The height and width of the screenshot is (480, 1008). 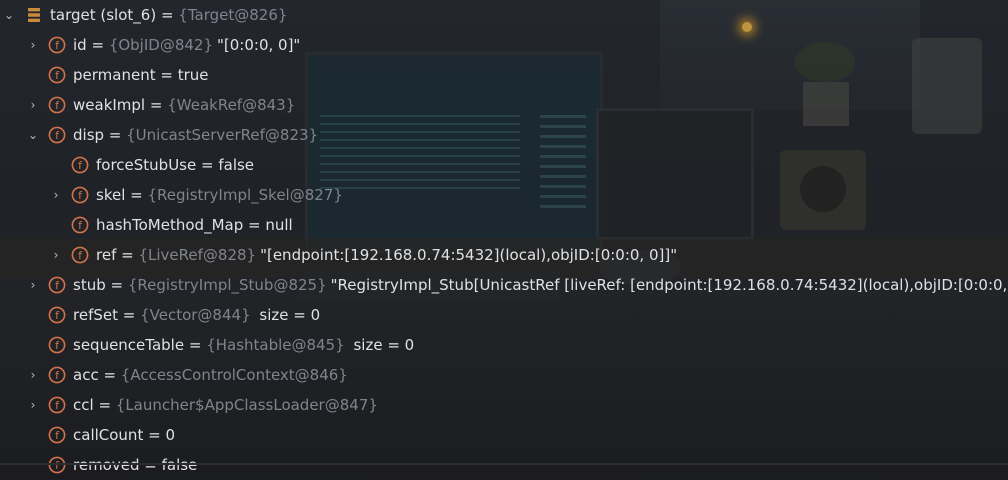 What do you see at coordinates (504, 375) in the screenshot?
I see `field-row-acc: › f acc = {AccessControlContext@846}` at bounding box center [504, 375].